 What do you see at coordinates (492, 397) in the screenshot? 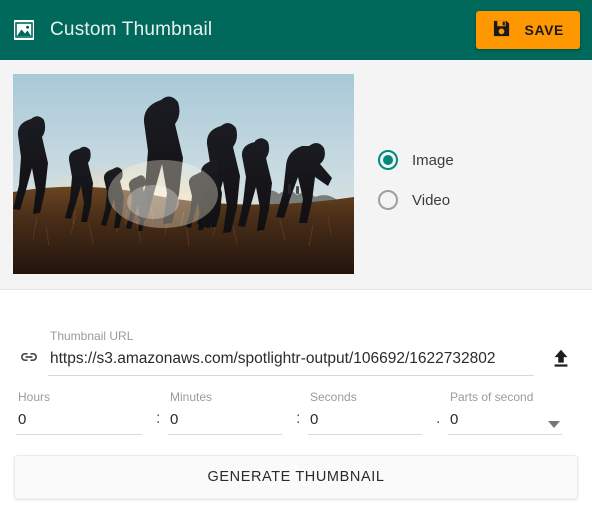
I see `parts-of-second-label: Parts of second` at bounding box center [492, 397].